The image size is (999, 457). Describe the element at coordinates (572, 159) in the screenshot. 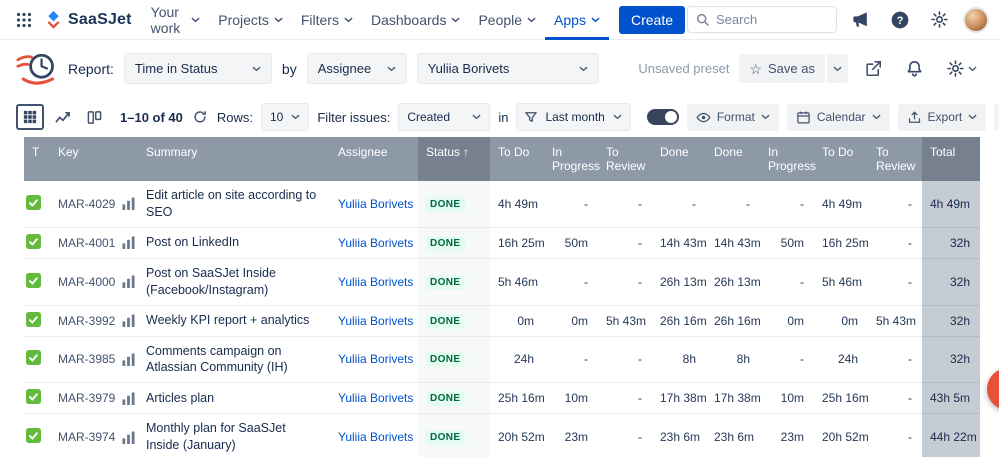

I see `column-header-inprogress-1: In Progress` at that location.